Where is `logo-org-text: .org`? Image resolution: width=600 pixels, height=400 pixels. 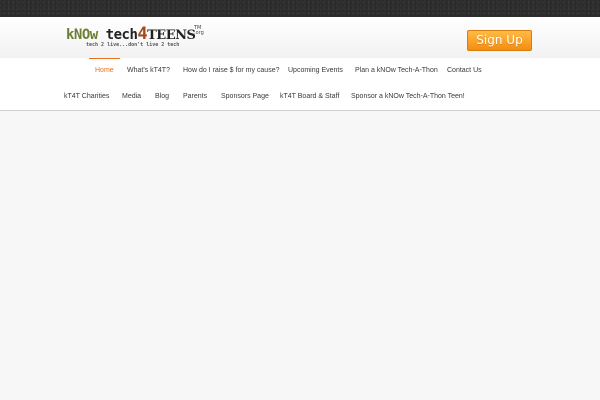
logo-org-text: .org is located at coordinates (199, 33).